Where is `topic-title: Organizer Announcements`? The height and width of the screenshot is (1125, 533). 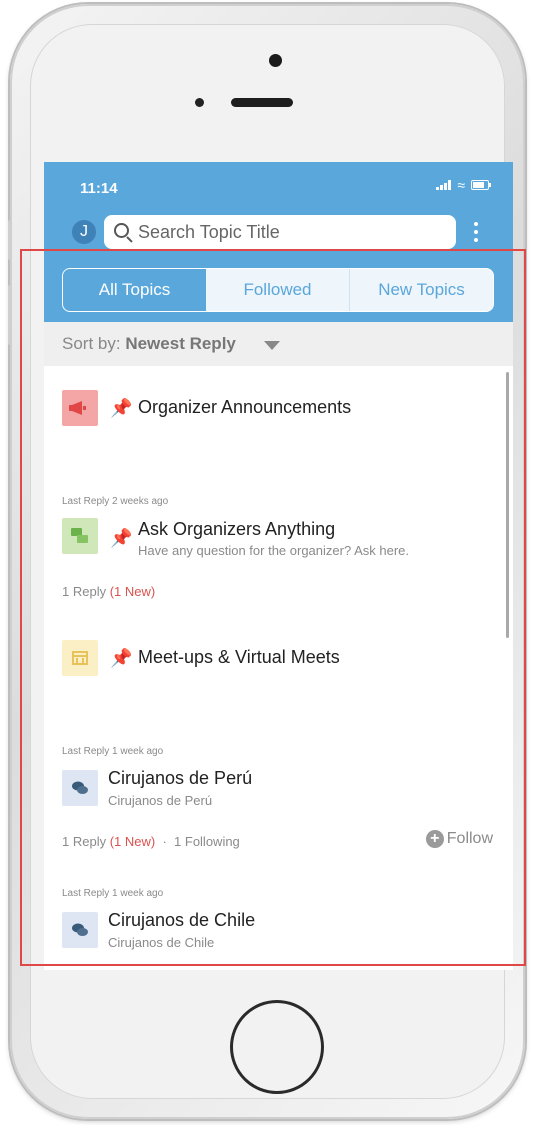
topic-title: Organizer Announcements is located at coordinates (245, 407).